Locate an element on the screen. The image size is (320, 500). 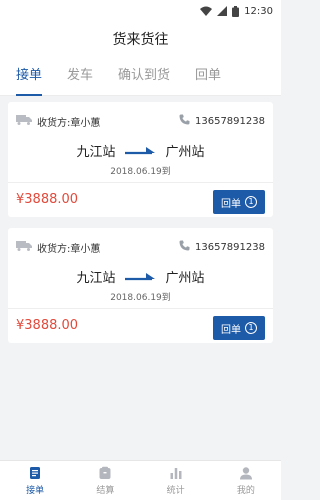
nav-label: 结算 is located at coordinates (105, 490).